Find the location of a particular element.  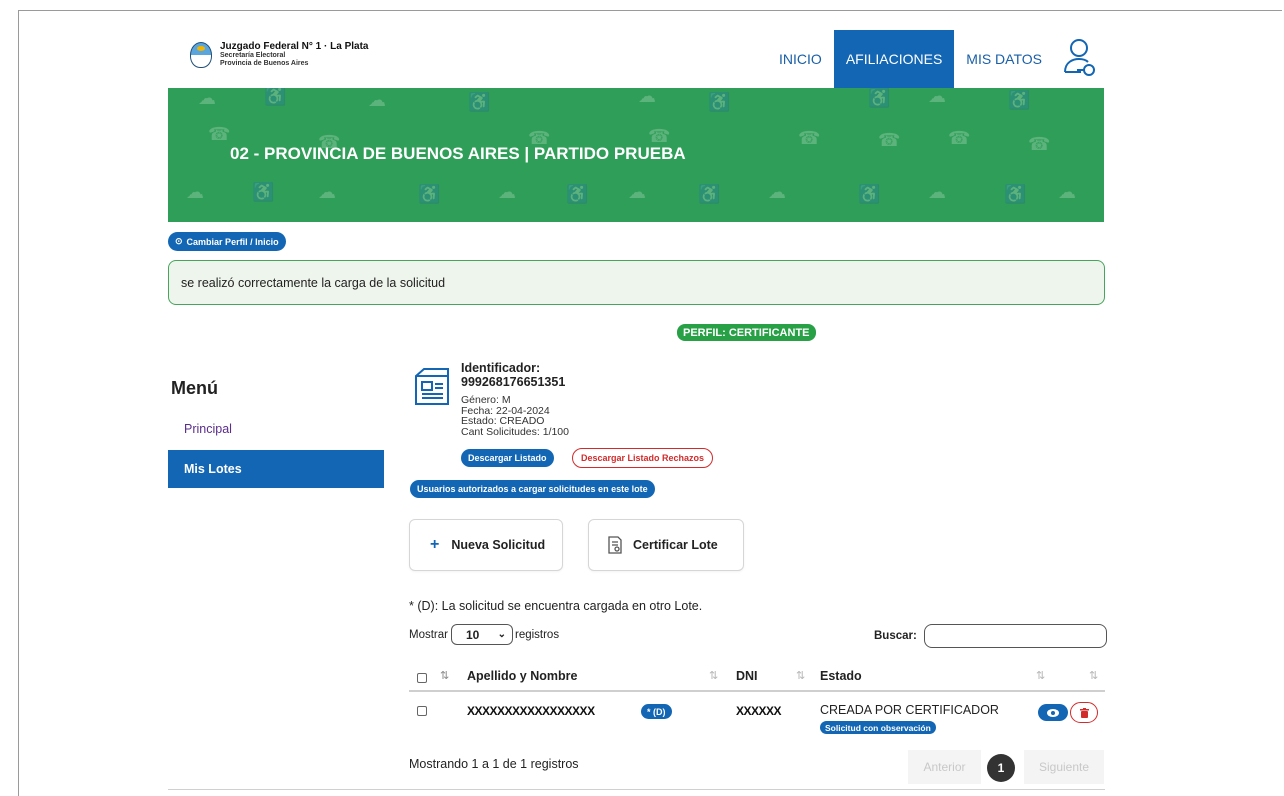

sort-asc-icon: ⇅ is located at coordinates (444, 675).